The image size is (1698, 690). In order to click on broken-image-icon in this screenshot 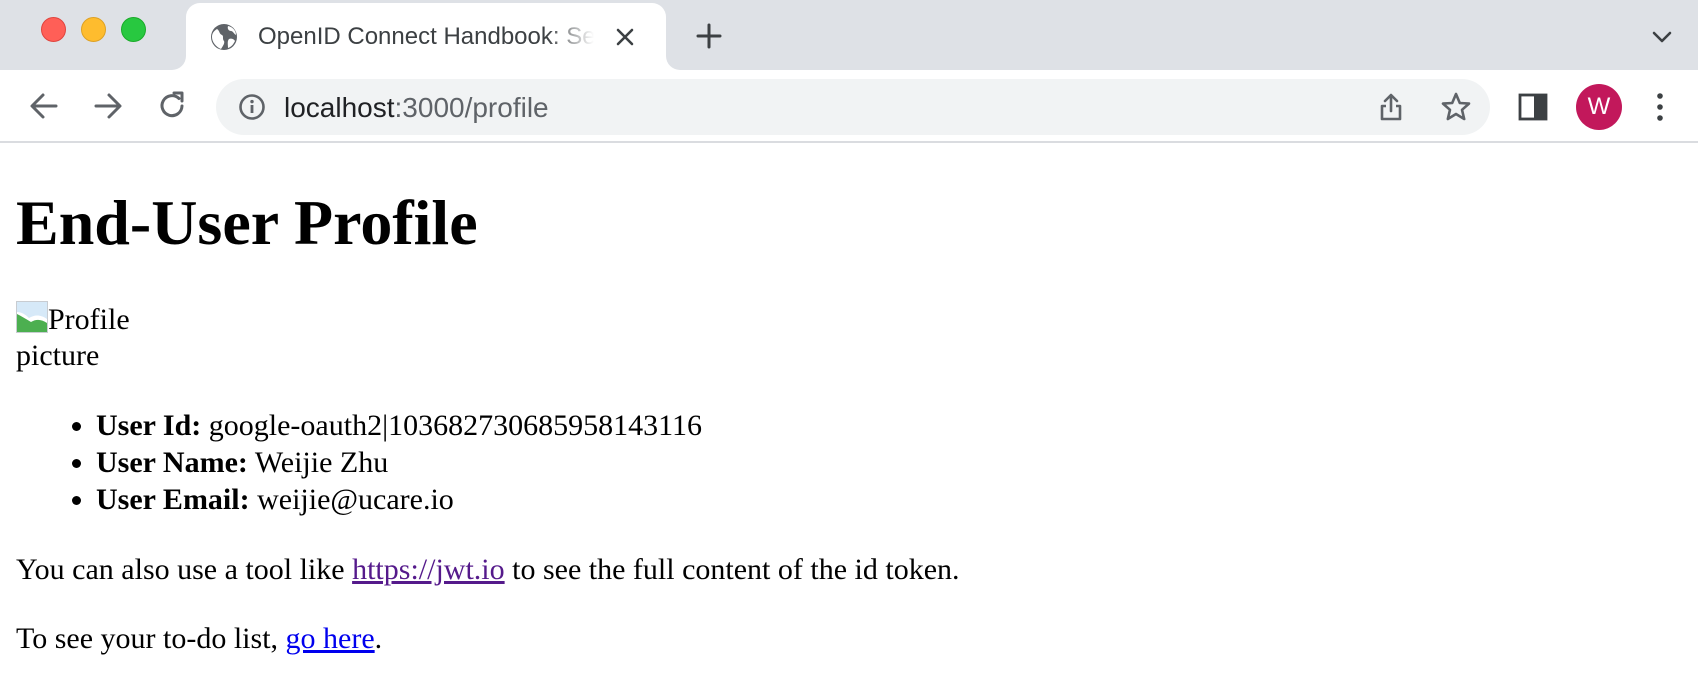, I will do `click(32, 317)`.